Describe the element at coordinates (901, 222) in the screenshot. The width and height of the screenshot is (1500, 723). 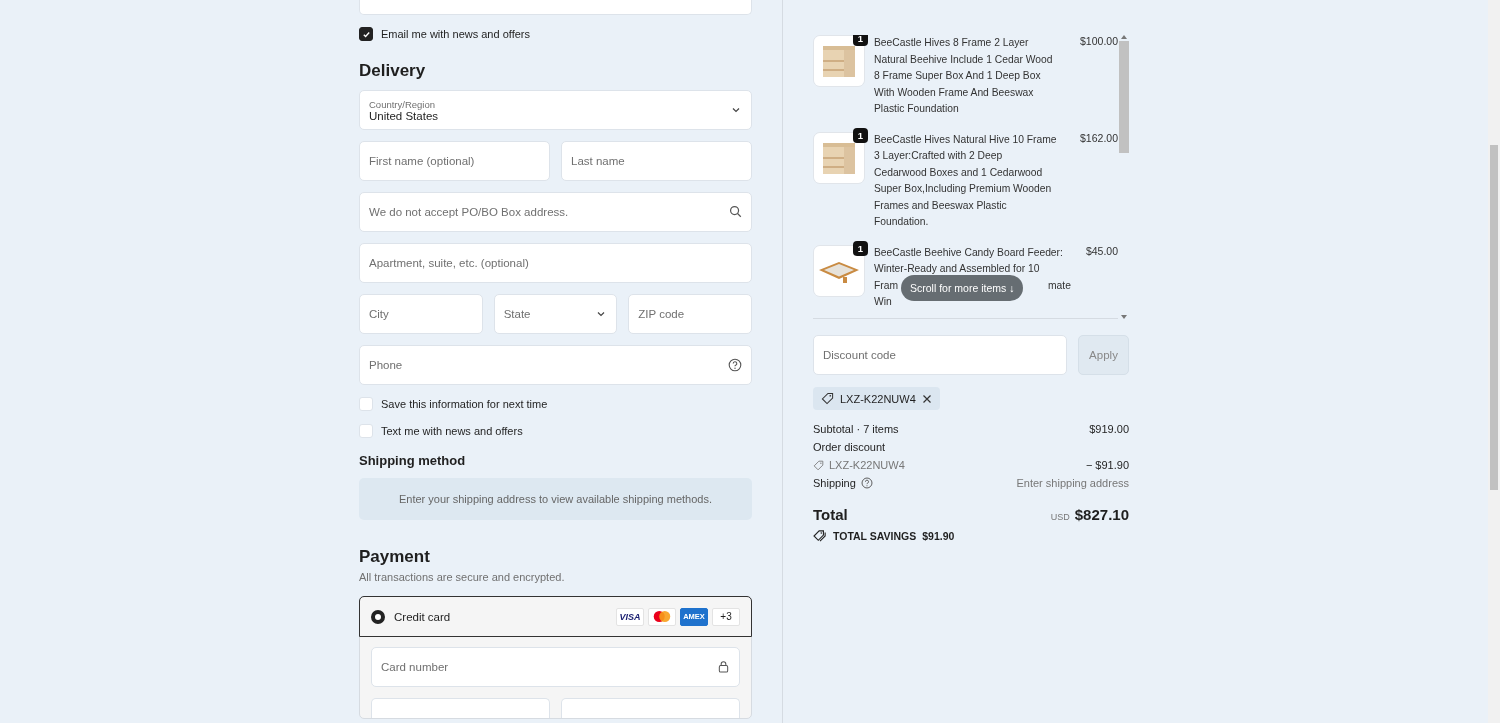
I see `item-title-line: Foundation.` at that location.